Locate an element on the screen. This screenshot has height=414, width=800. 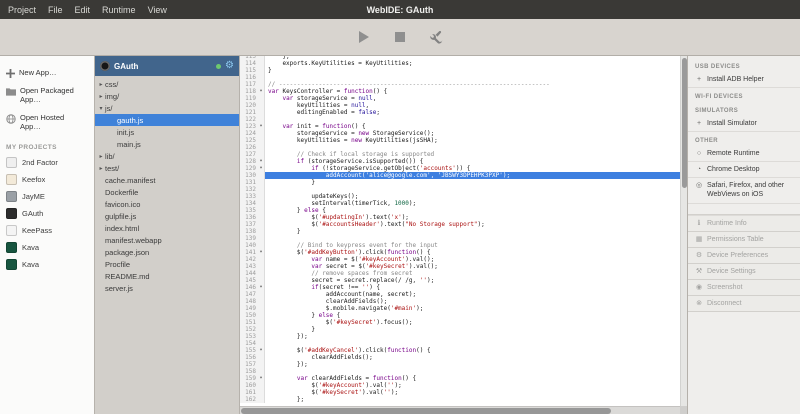
gear-icon: ⚙ is located at coordinates (229, 66).